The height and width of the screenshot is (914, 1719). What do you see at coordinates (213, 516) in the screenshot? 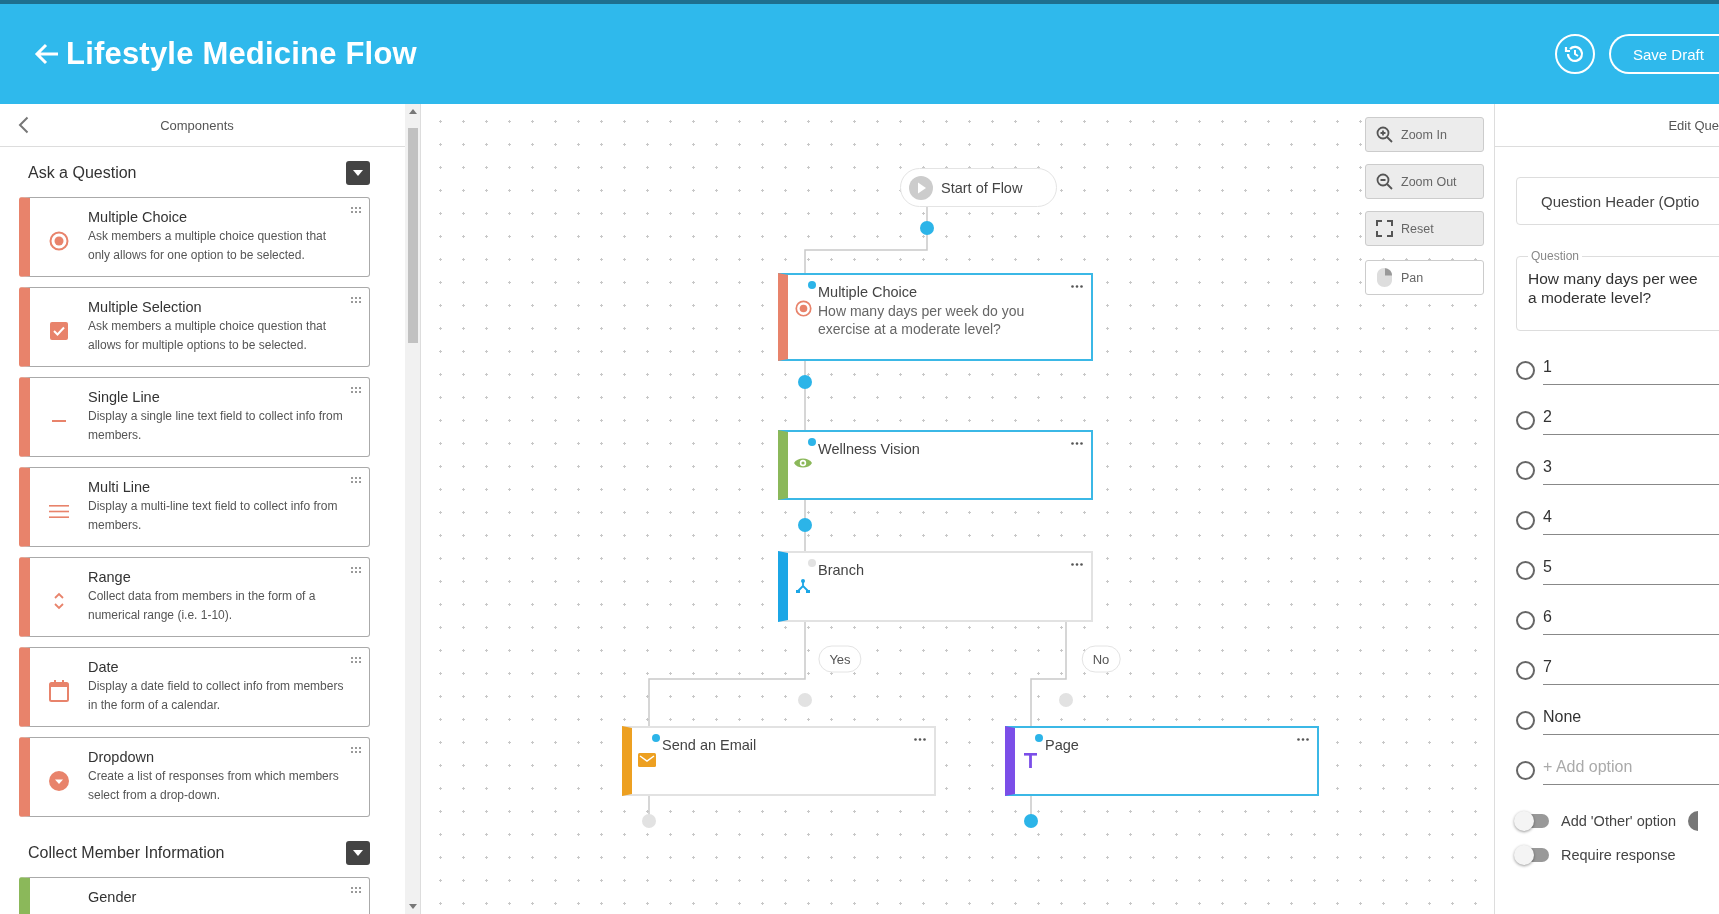
I see `component-description: Display a multi-line text field to collect info from members.` at bounding box center [213, 516].